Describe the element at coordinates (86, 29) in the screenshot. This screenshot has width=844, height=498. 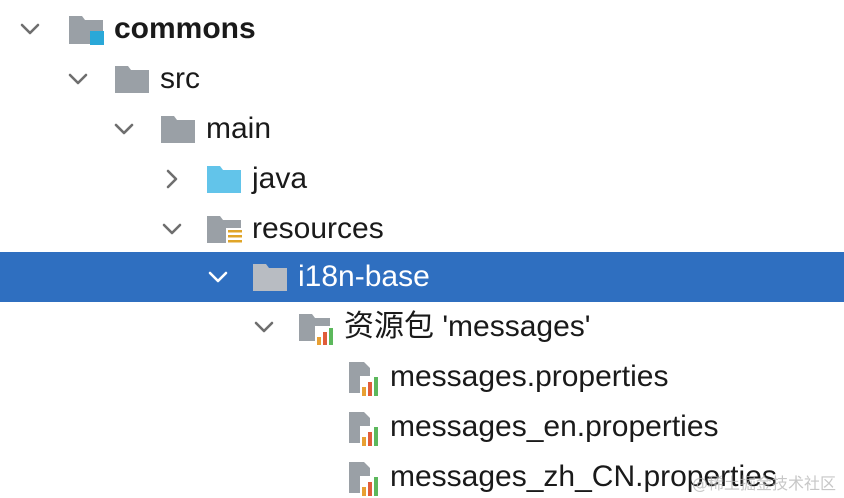
I see `module-folder-icon` at that location.